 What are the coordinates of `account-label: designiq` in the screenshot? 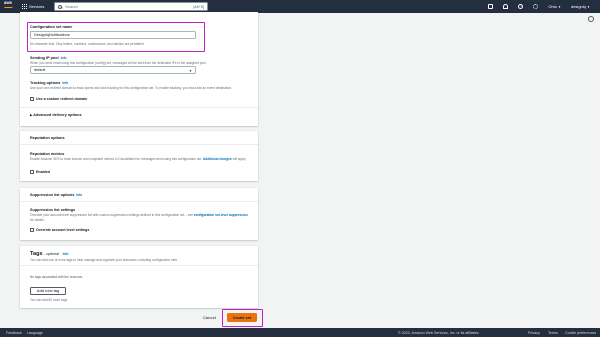 It's located at (578, 6).